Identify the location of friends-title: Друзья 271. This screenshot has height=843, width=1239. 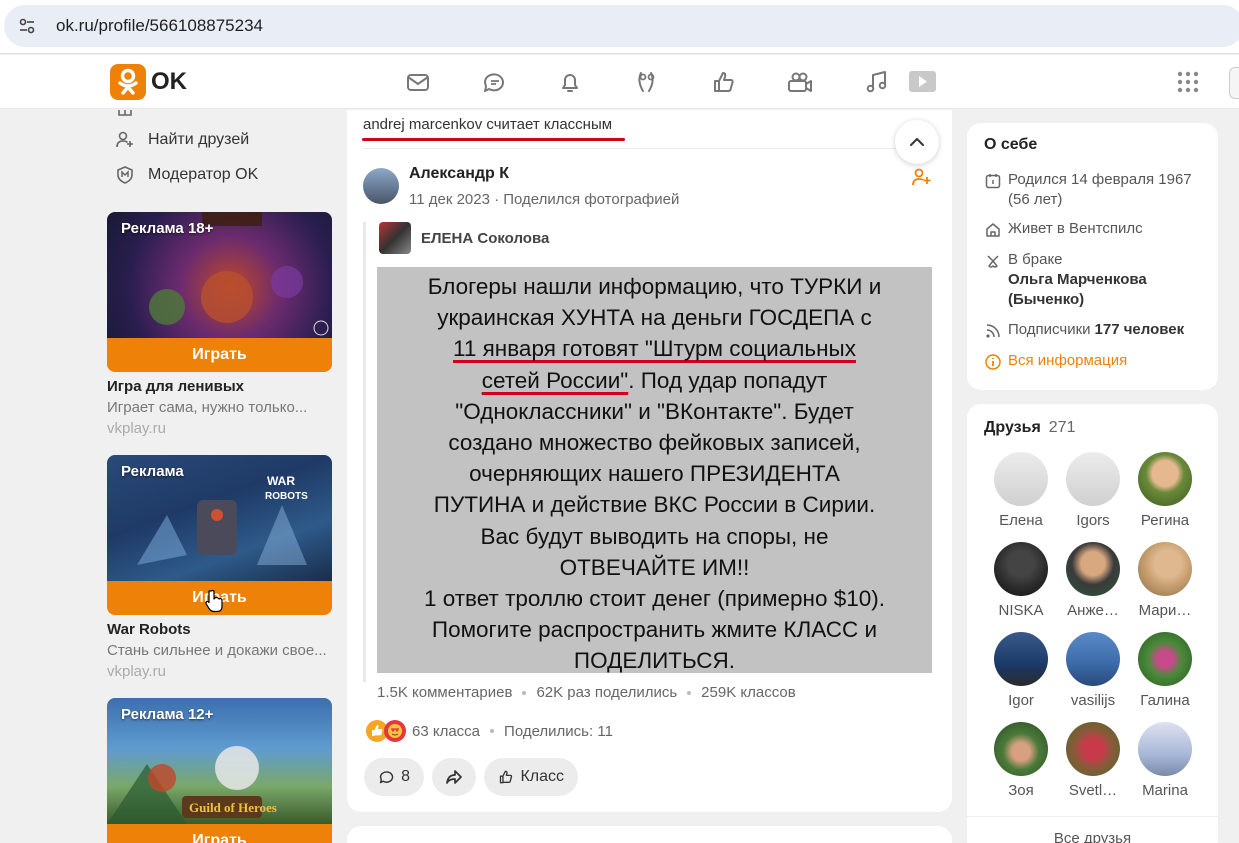
(1029, 428).